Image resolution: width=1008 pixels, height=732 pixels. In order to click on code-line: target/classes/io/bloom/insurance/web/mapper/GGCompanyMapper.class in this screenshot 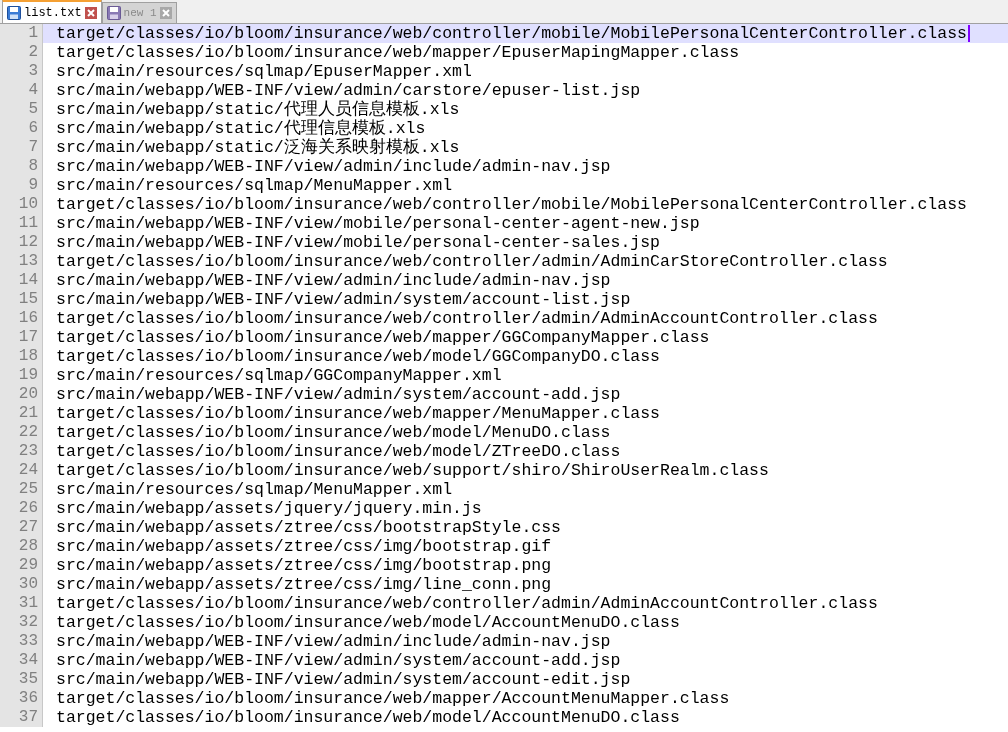, I will do `click(383, 337)`.